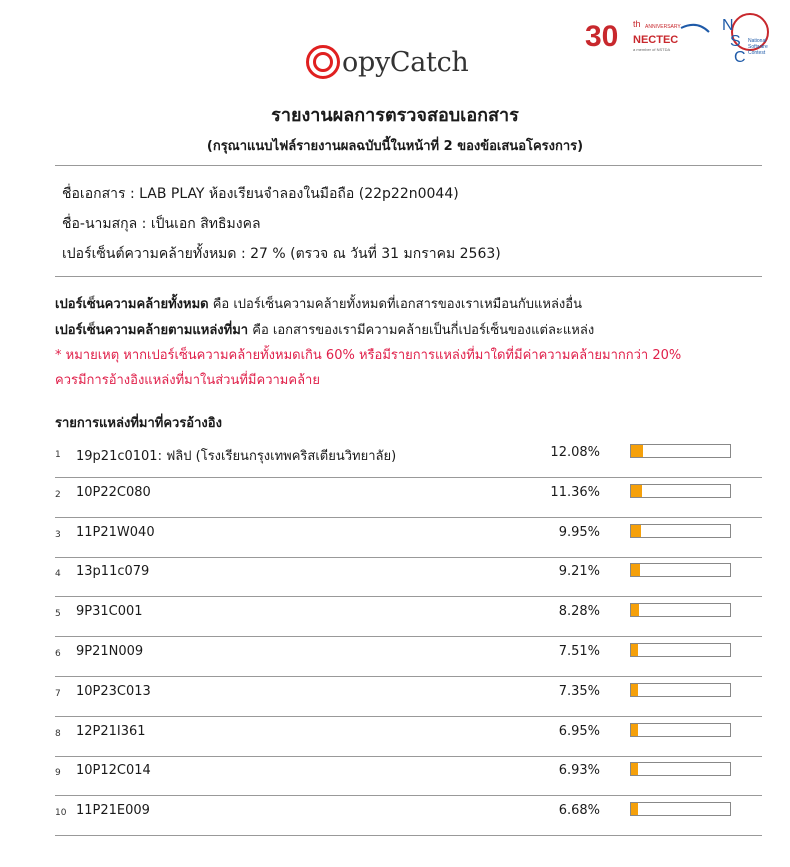 The height and width of the screenshot is (867, 790). Describe the element at coordinates (58, 693) in the screenshot. I see `row-number: 7` at that location.